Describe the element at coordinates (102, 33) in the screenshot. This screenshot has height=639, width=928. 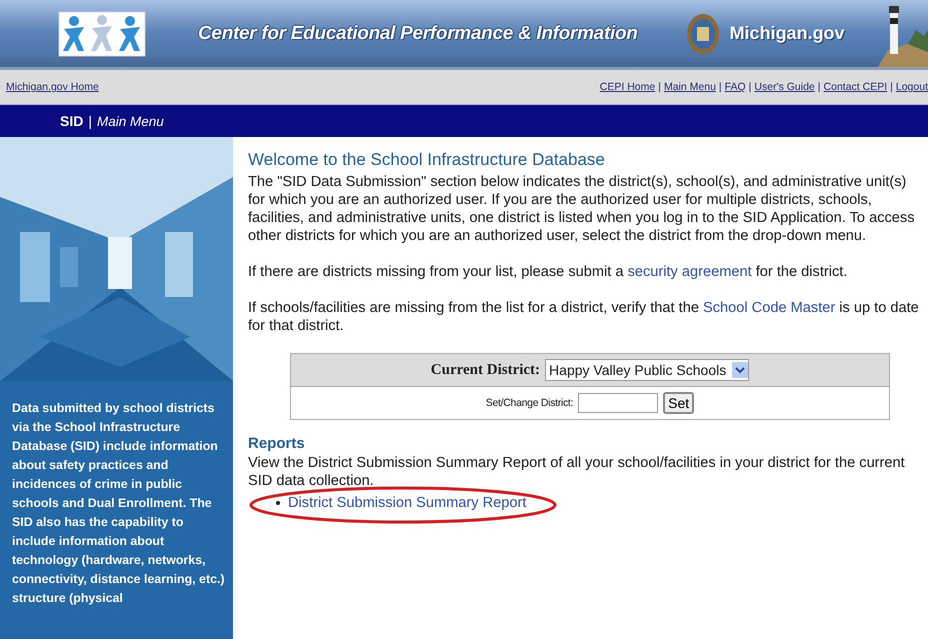
I see `children-logo-icon` at that location.